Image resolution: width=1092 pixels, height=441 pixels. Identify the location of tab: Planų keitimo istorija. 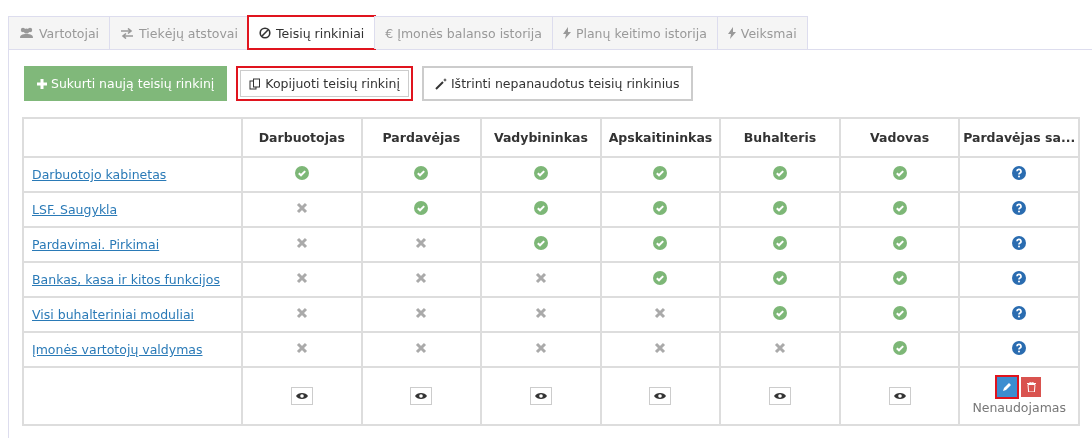
(634, 32).